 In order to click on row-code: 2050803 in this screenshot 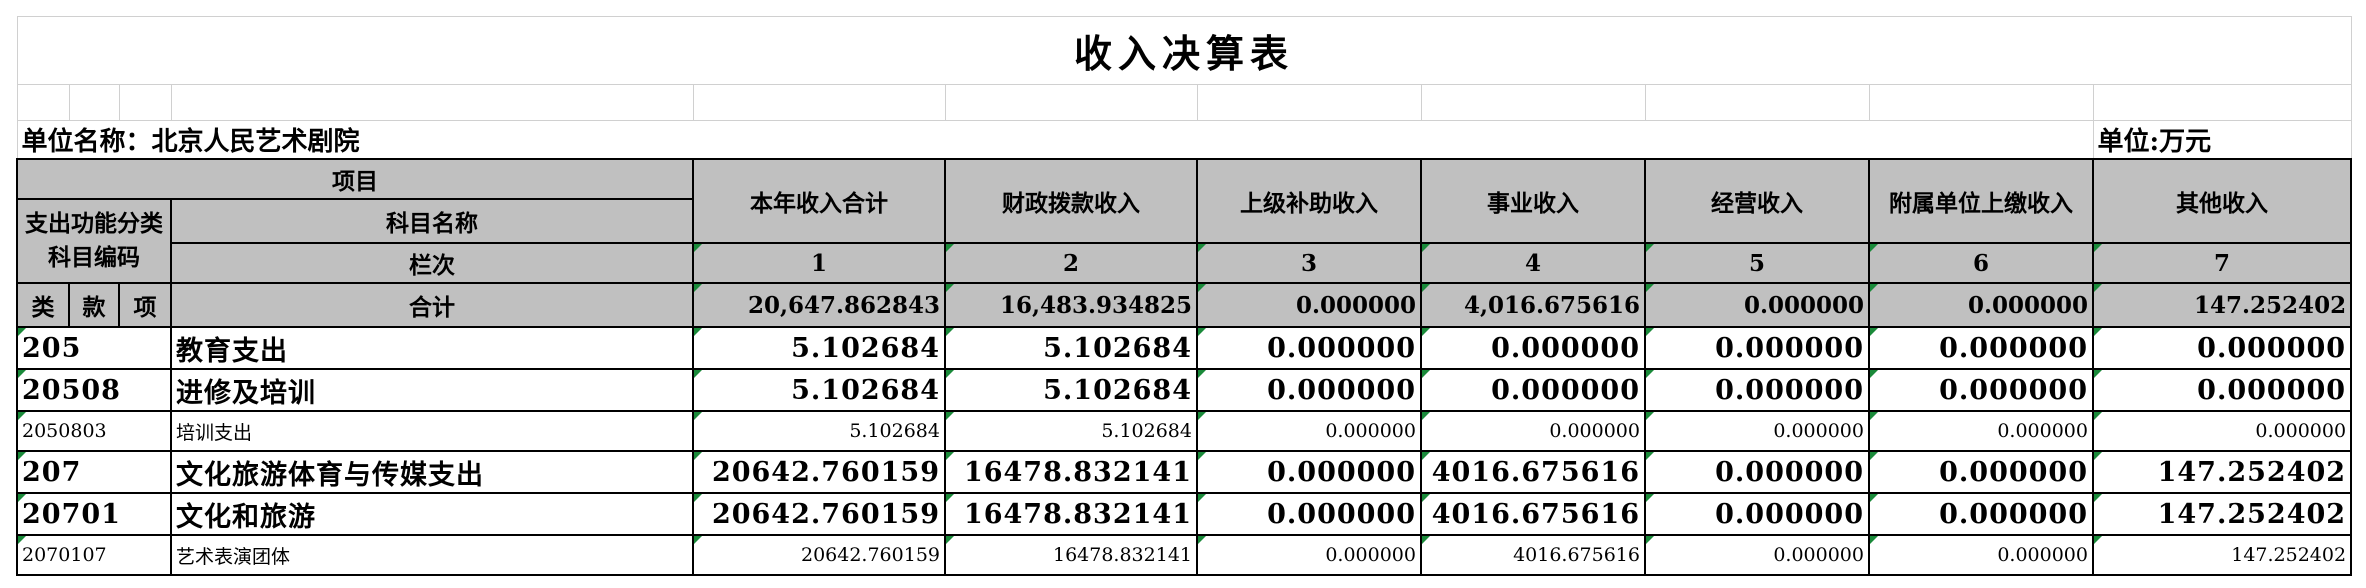, I will do `click(94, 431)`.